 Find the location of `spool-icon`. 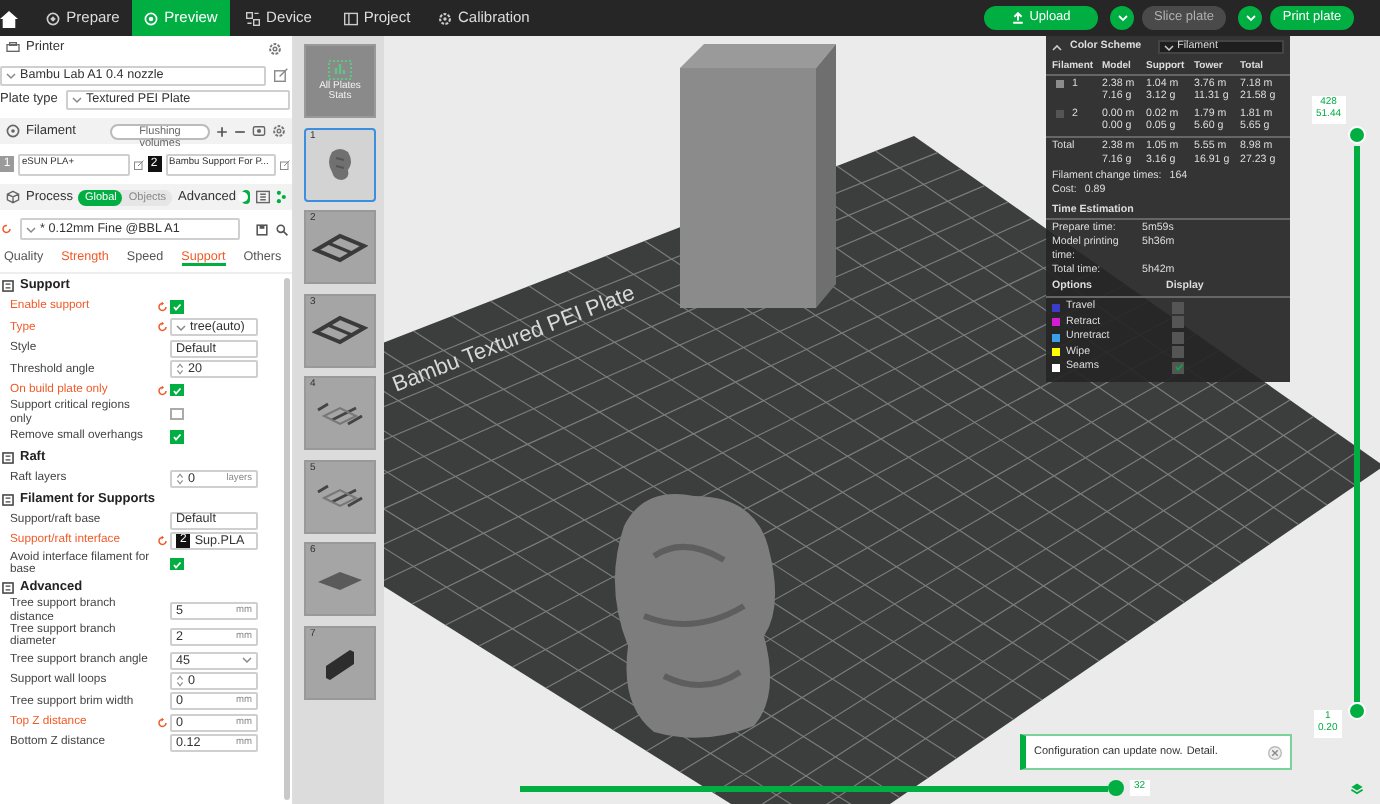

spool-icon is located at coordinates (13, 131).